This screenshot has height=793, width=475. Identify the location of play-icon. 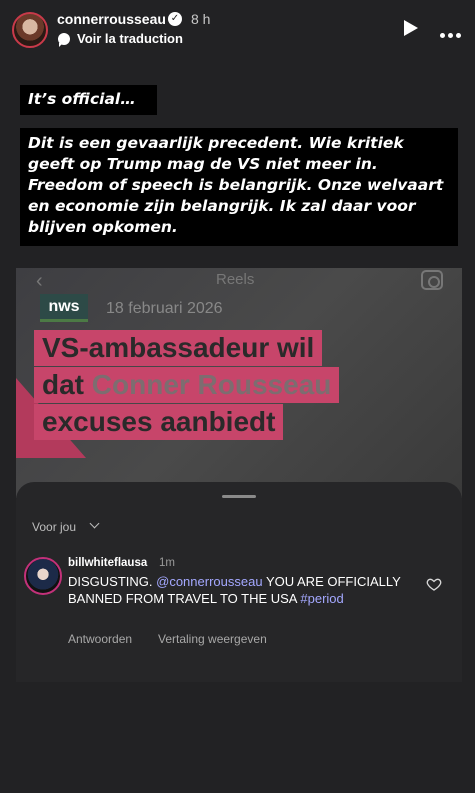
(411, 28).